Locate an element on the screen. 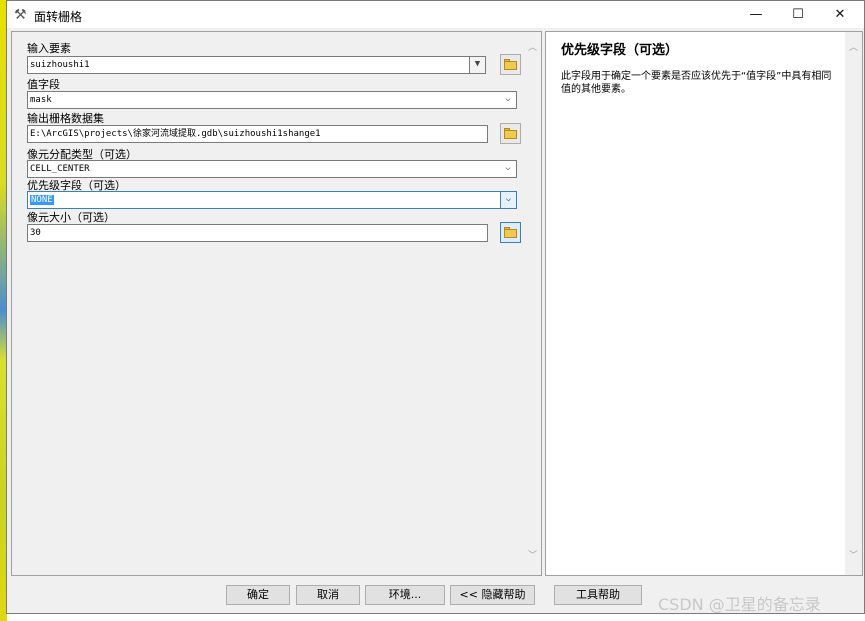 This screenshot has height=621, width=865. ok-button: 确定 is located at coordinates (258, 595).